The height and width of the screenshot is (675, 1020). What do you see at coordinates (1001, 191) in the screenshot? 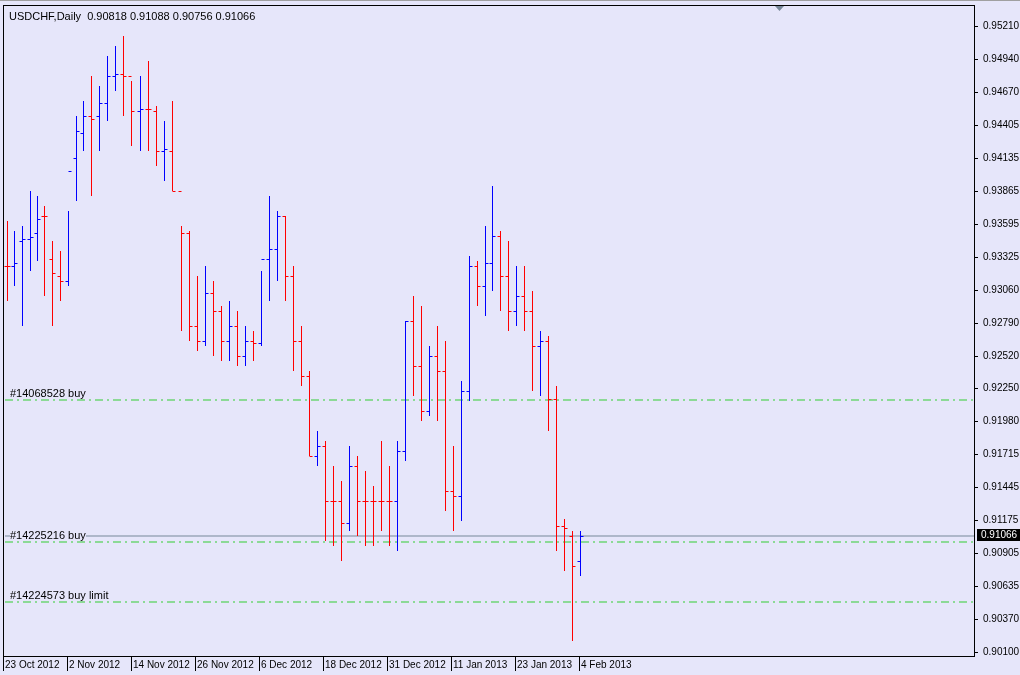
I see `price-tick-label: 0.93865` at bounding box center [1001, 191].